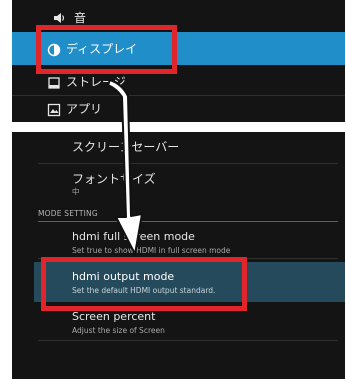 Image resolution: width=346 pixels, height=379 pixels. What do you see at coordinates (125, 167) in the screenshot?
I see `annotation-arrow` at bounding box center [125, 167].